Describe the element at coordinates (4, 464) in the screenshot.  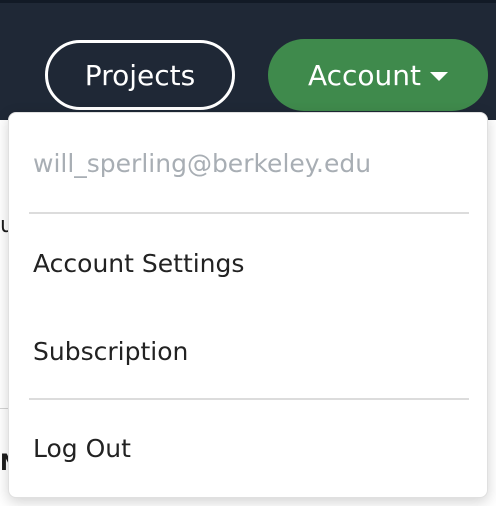
I see `background-text-fragment: N` at that location.